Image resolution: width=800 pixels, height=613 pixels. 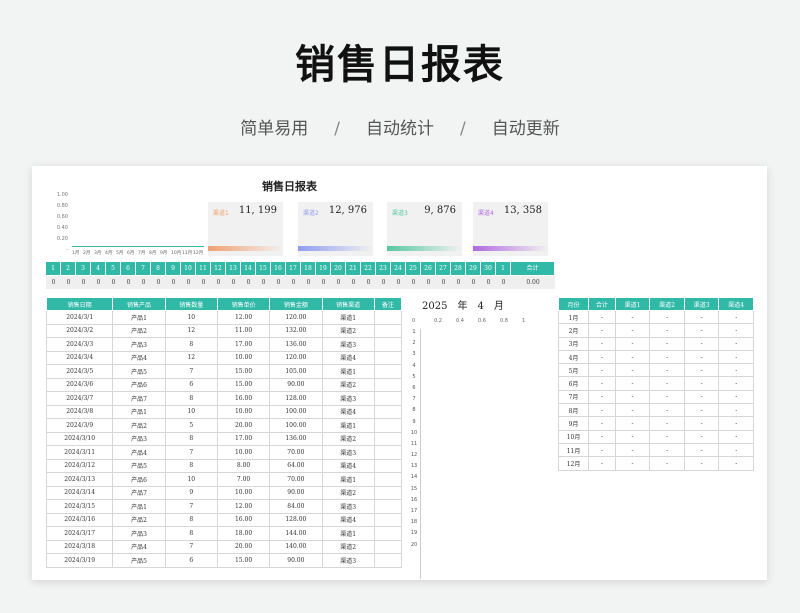 I want to click on table-cell: 2024/3/17, so click(x=79, y=533).